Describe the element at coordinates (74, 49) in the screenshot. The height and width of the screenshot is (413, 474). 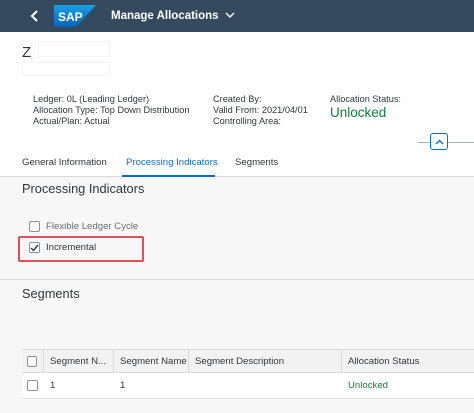
I see `redacted-title-block` at that location.